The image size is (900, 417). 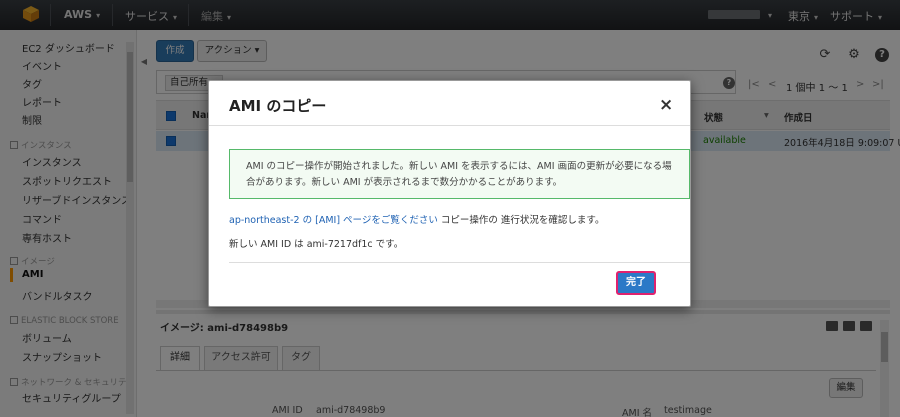 I want to click on dialog-title: AMI のコピー, so click(x=278, y=106).